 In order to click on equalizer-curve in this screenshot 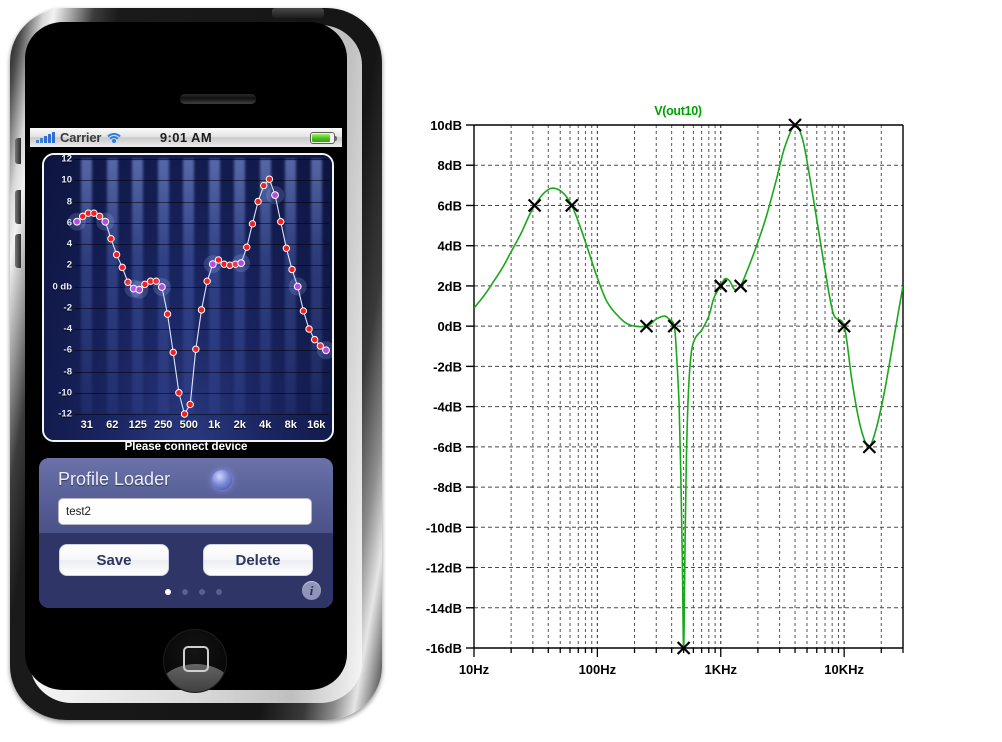, I will do `click(188, 297)`.